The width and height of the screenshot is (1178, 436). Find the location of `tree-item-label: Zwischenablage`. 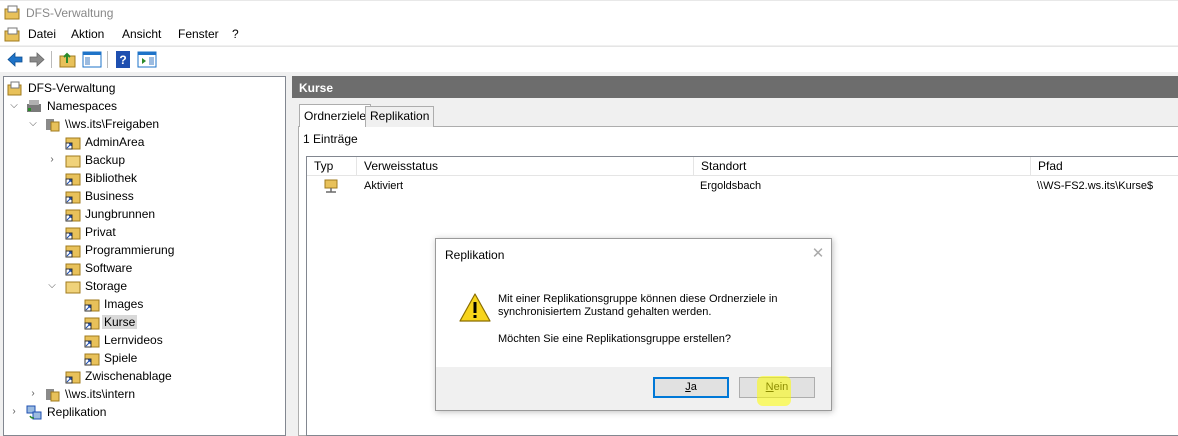

tree-item-label: Zwischenablage is located at coordinates (128, 376).